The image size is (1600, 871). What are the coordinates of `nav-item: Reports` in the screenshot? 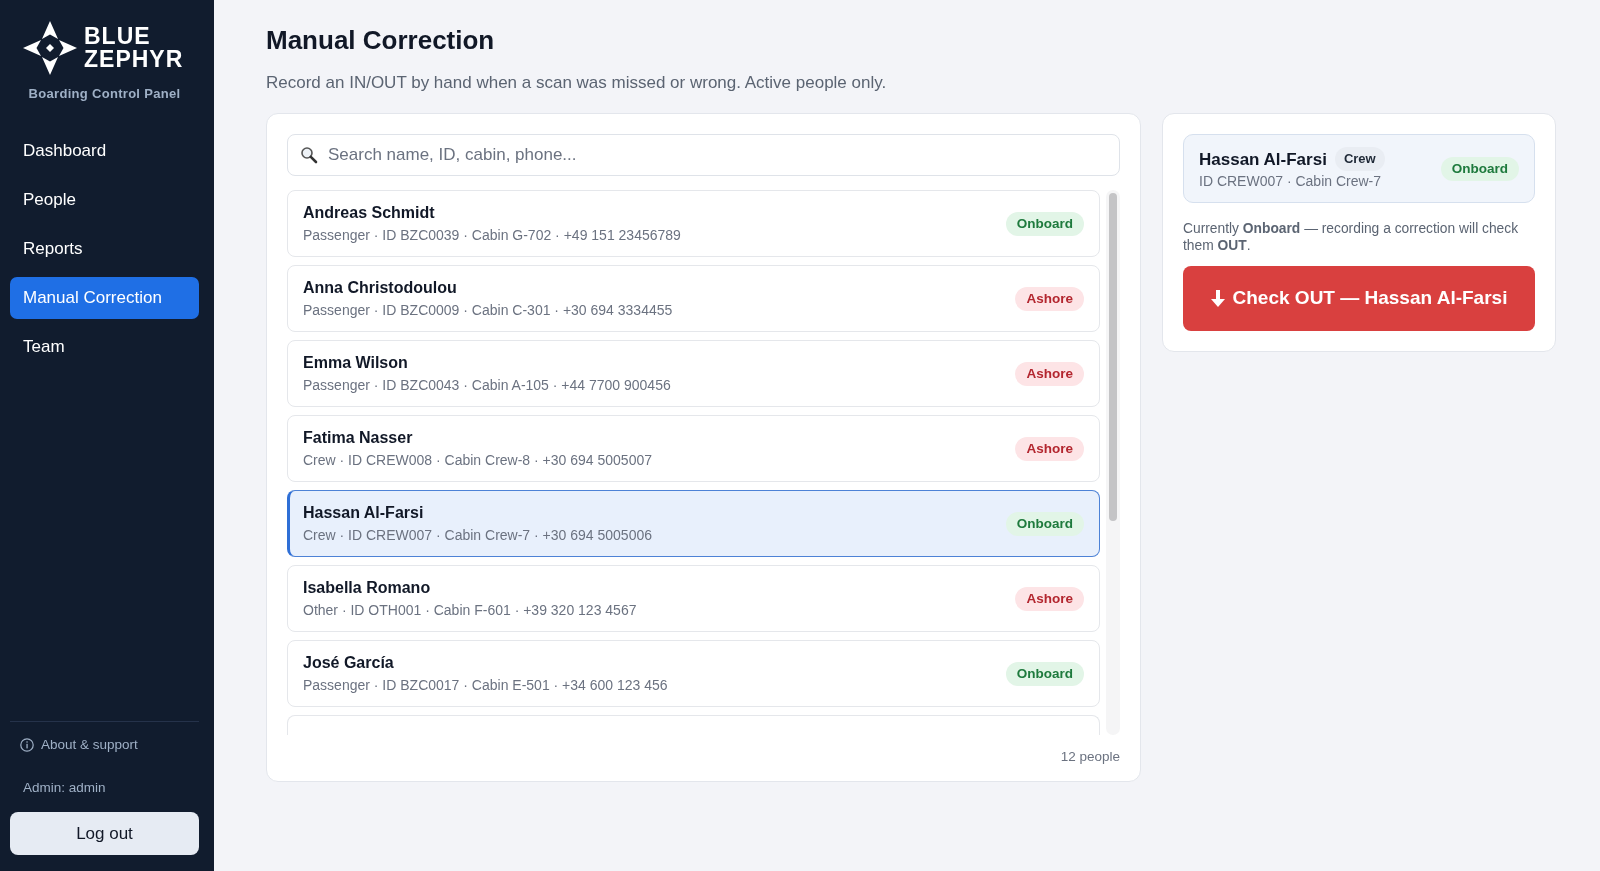 It's located at (104, 248).